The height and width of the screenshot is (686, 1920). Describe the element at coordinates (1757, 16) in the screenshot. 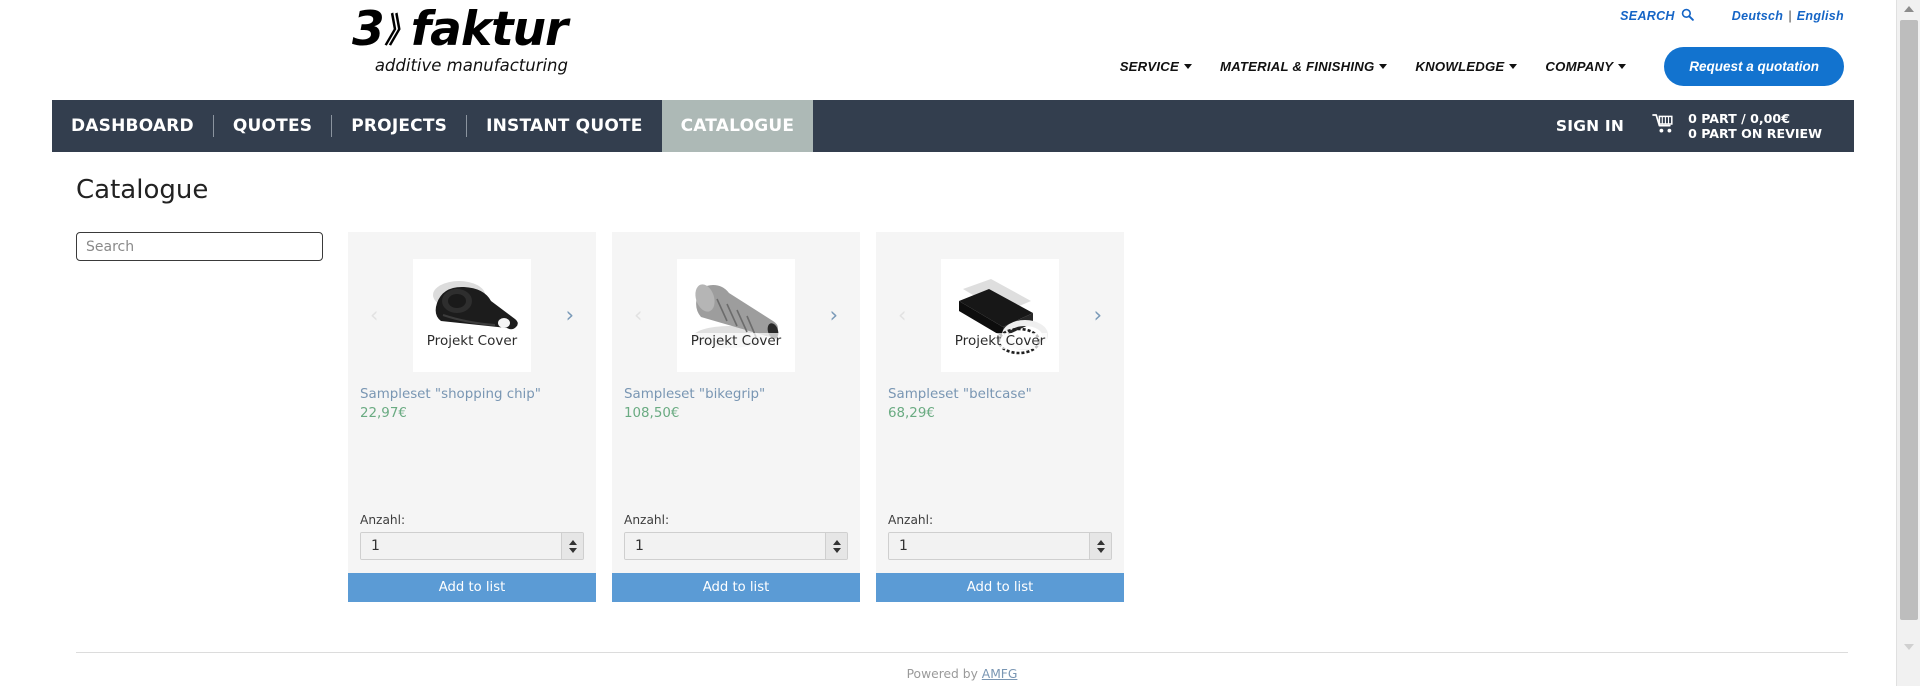

I see `lang-de-link: Deutsch` at that location.